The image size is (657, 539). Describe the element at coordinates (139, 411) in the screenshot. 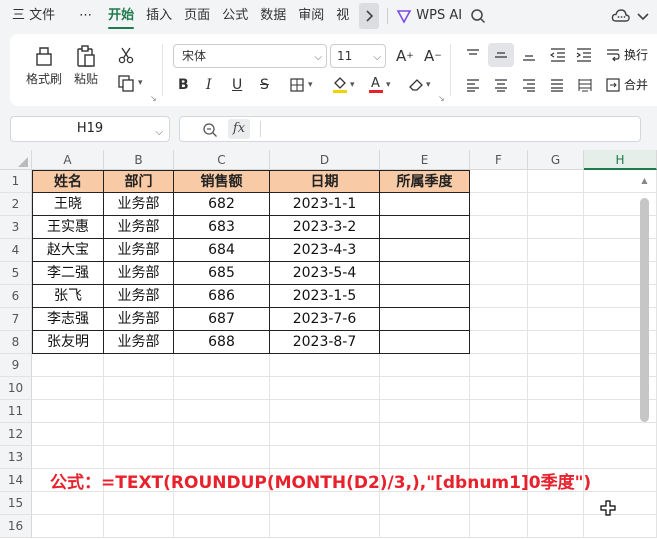

I see `cell-b11` at that location.